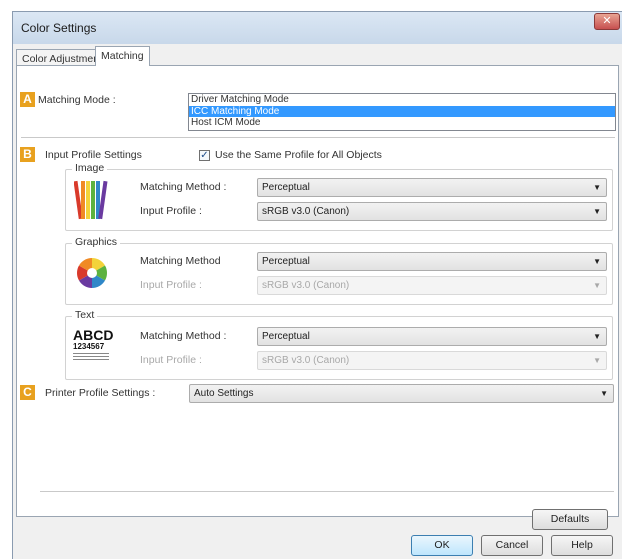 The height and width of the screenshot is (559, 622). I want to click on color-wheel-icon, so click(92, 273).